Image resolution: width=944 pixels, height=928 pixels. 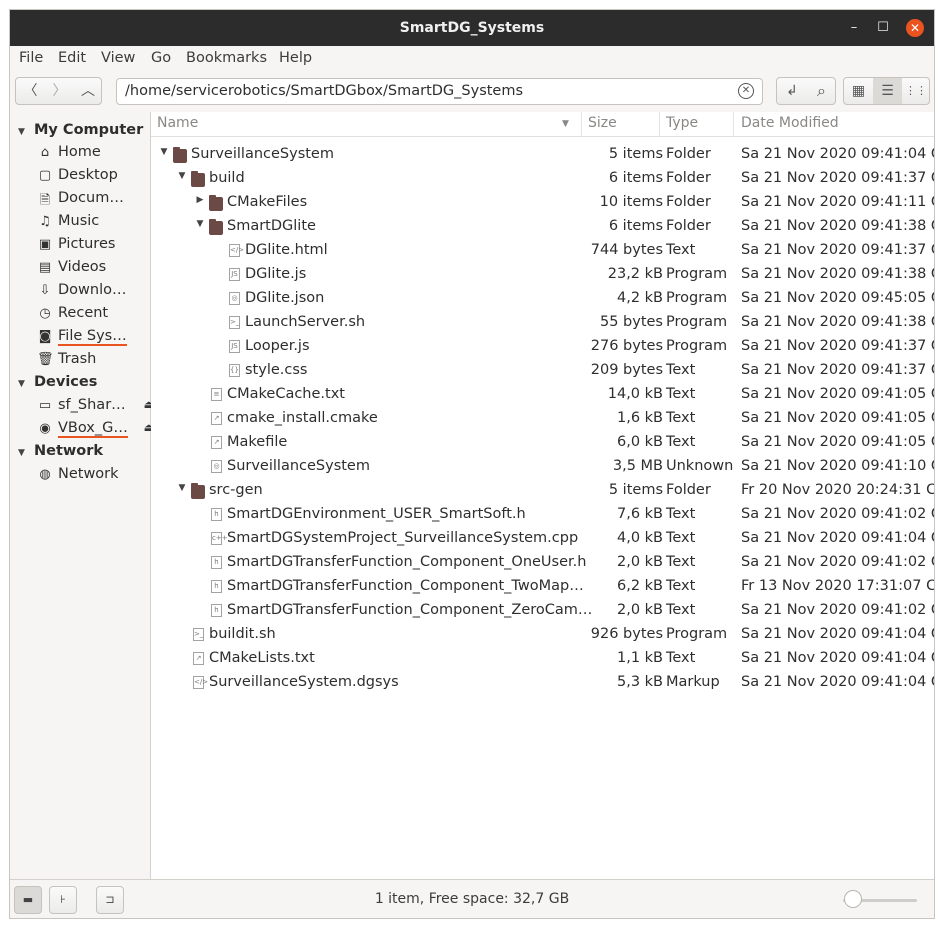 What do you see at coordinates (93, 155) in the screenshot?
I see `sidebar-item-home: ⌂ Home` at bounding box center [93, 155].